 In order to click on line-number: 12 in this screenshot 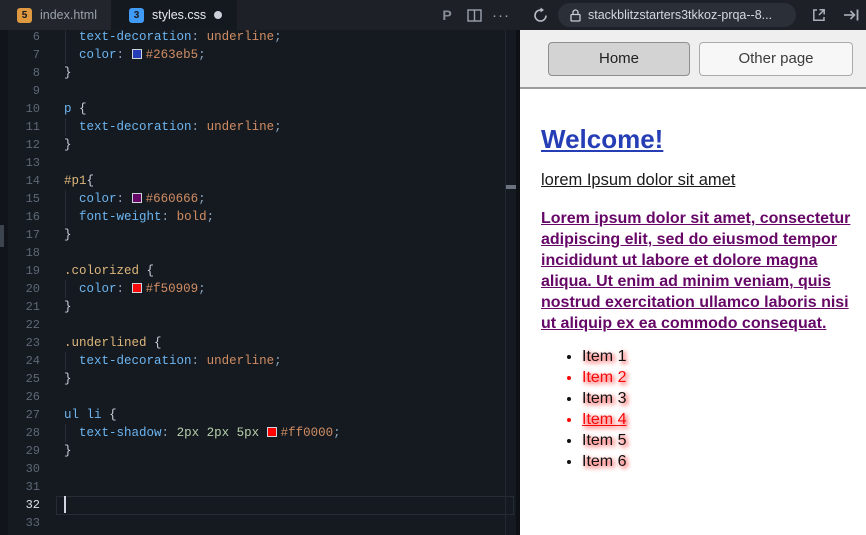, I will do `click(32, 145)`.